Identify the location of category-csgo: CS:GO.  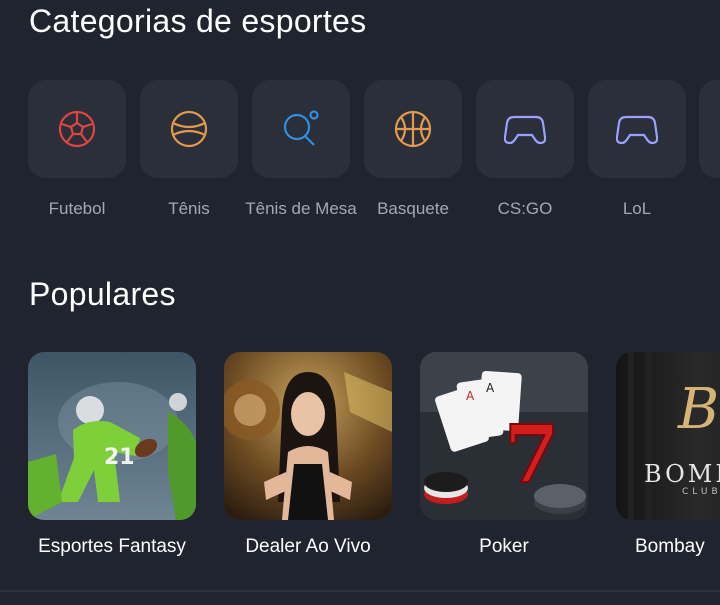
(525, 151).